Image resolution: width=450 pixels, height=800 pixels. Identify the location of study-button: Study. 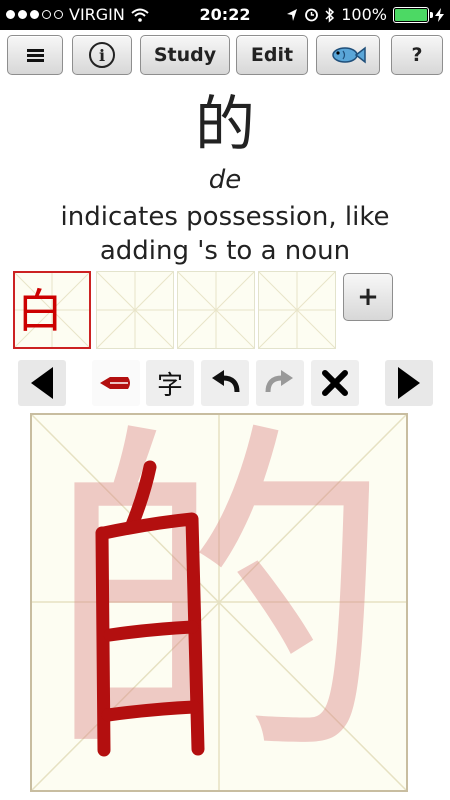
(185, 55).